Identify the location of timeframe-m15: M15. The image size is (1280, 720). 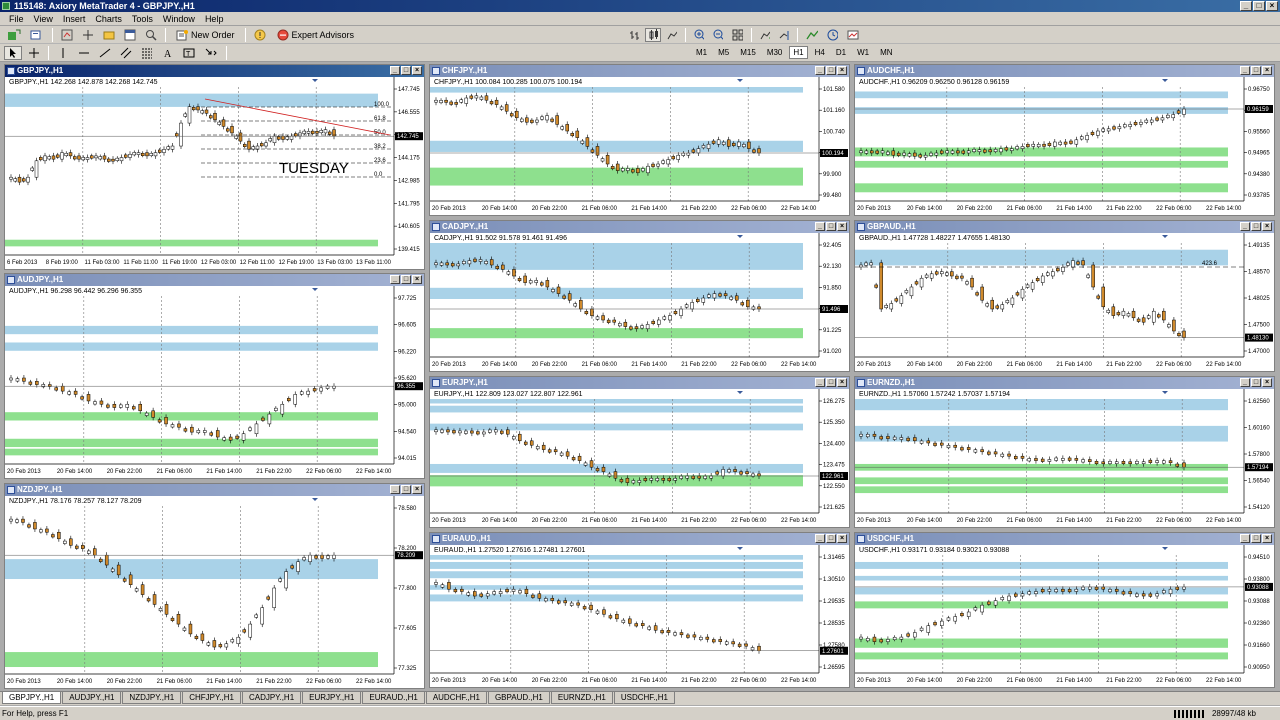
(748, 52).